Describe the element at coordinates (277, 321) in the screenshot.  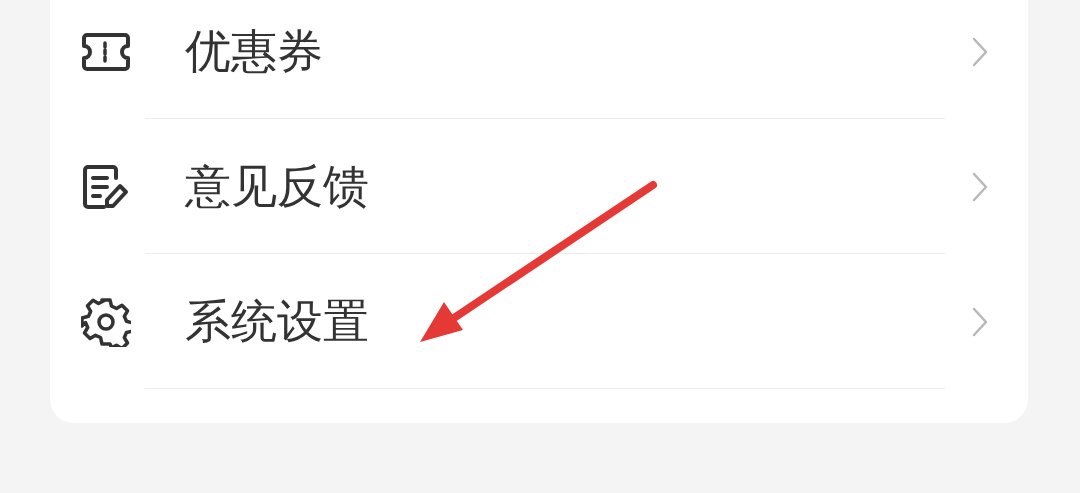
I see `menu-label: 系统设置` at that location.